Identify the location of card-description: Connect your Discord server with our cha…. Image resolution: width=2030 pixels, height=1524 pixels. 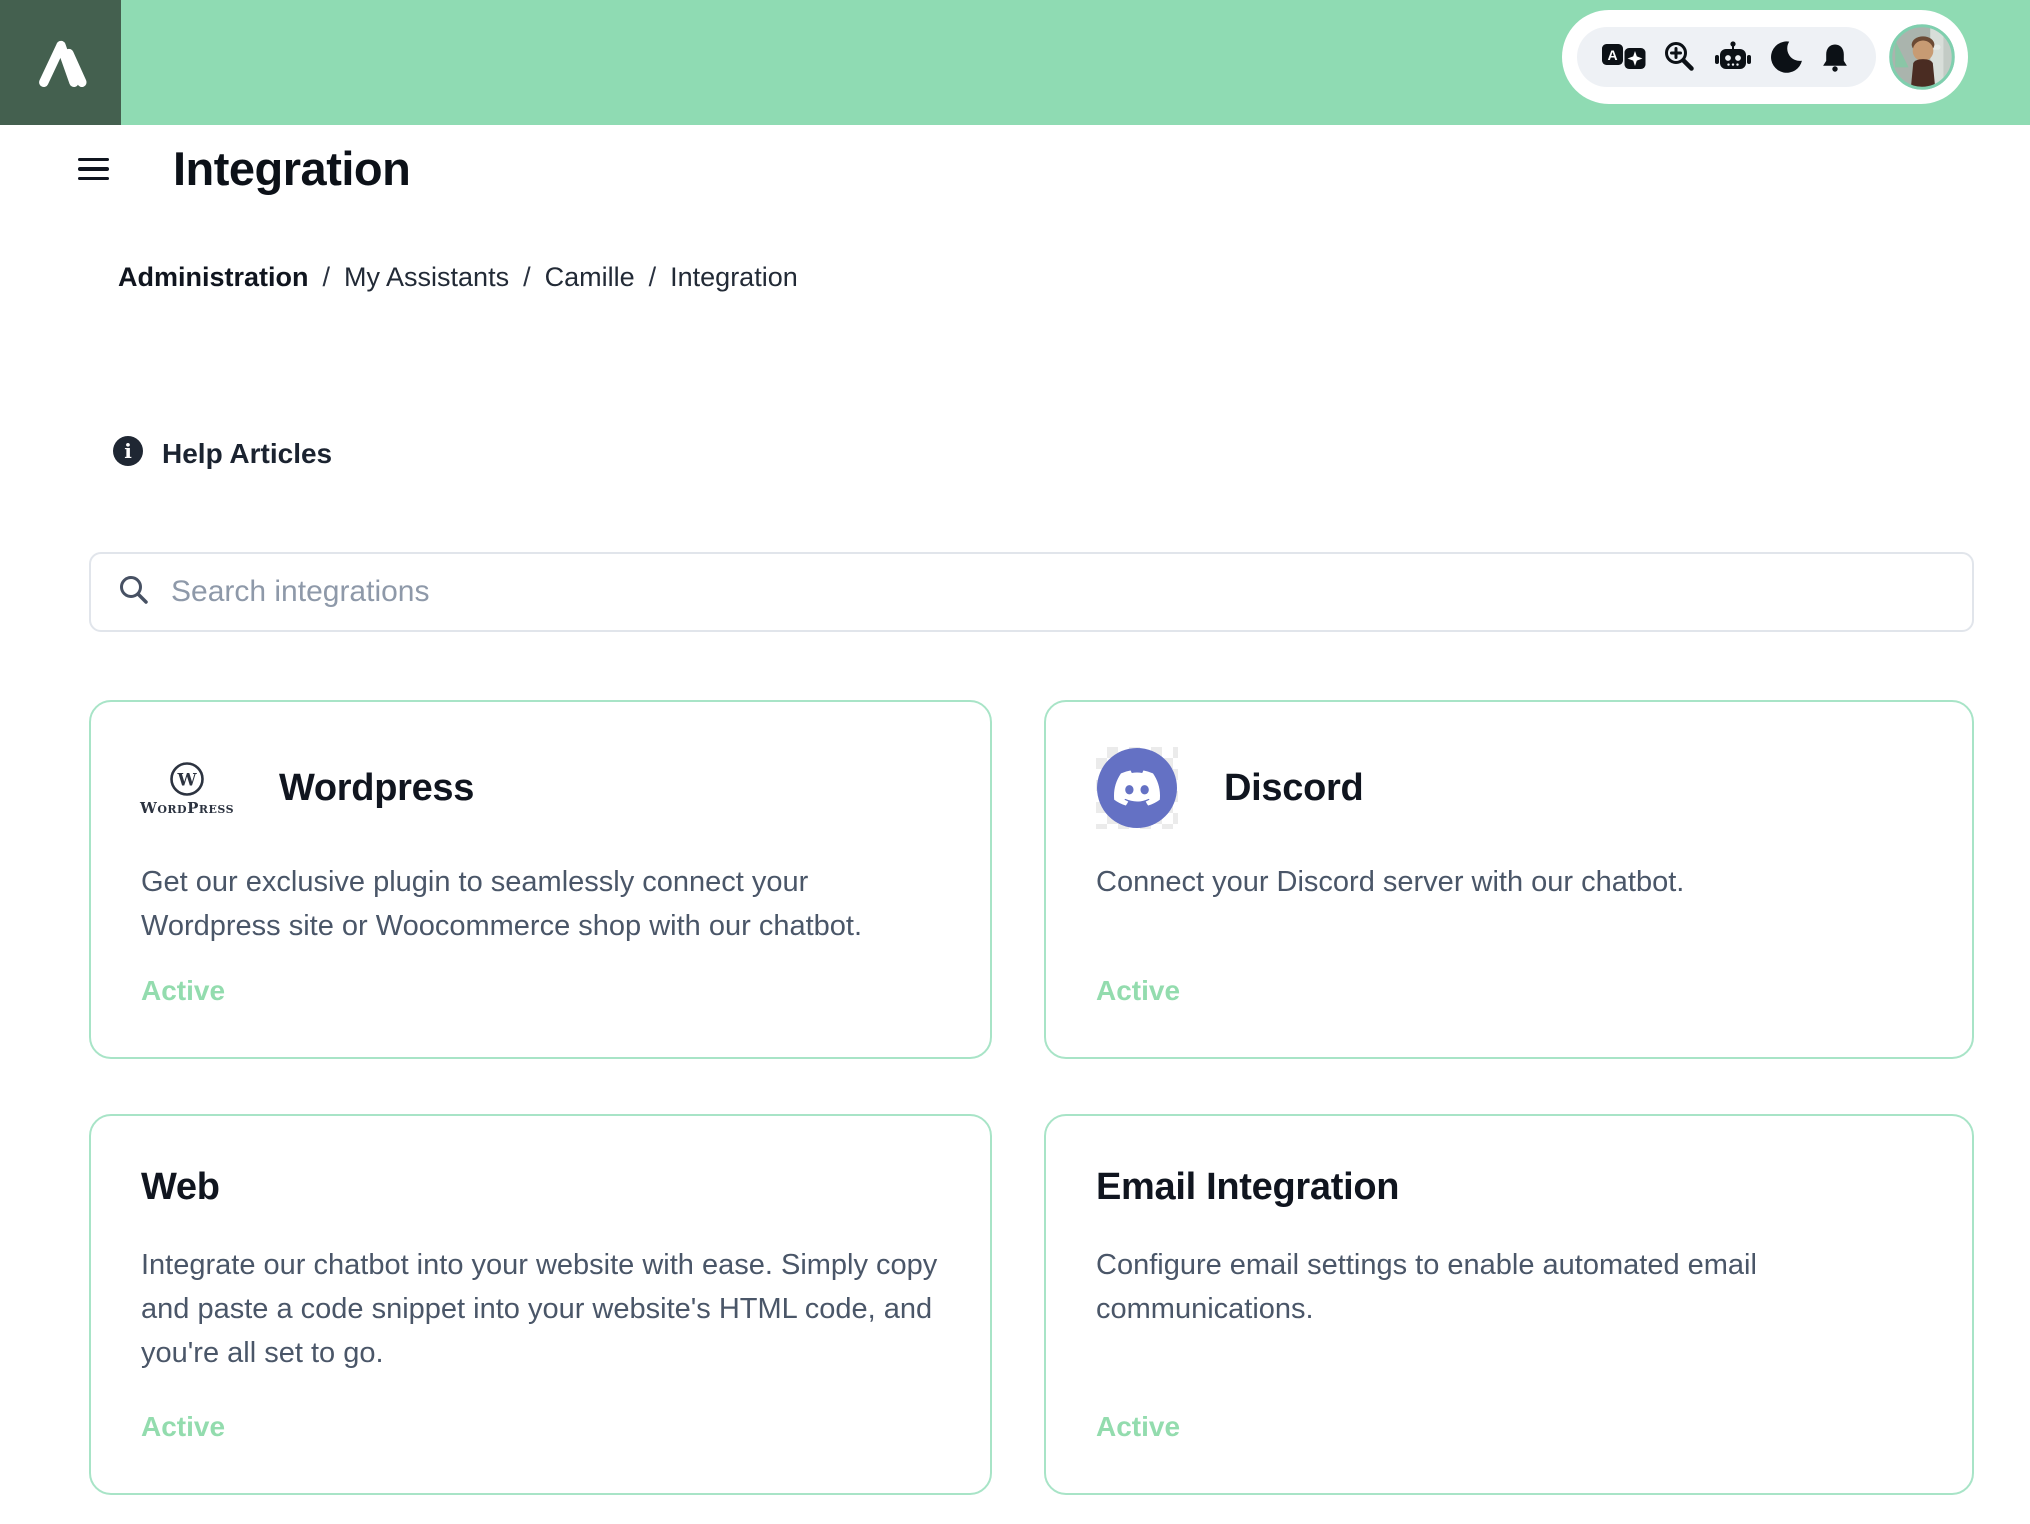
(1390, 882).